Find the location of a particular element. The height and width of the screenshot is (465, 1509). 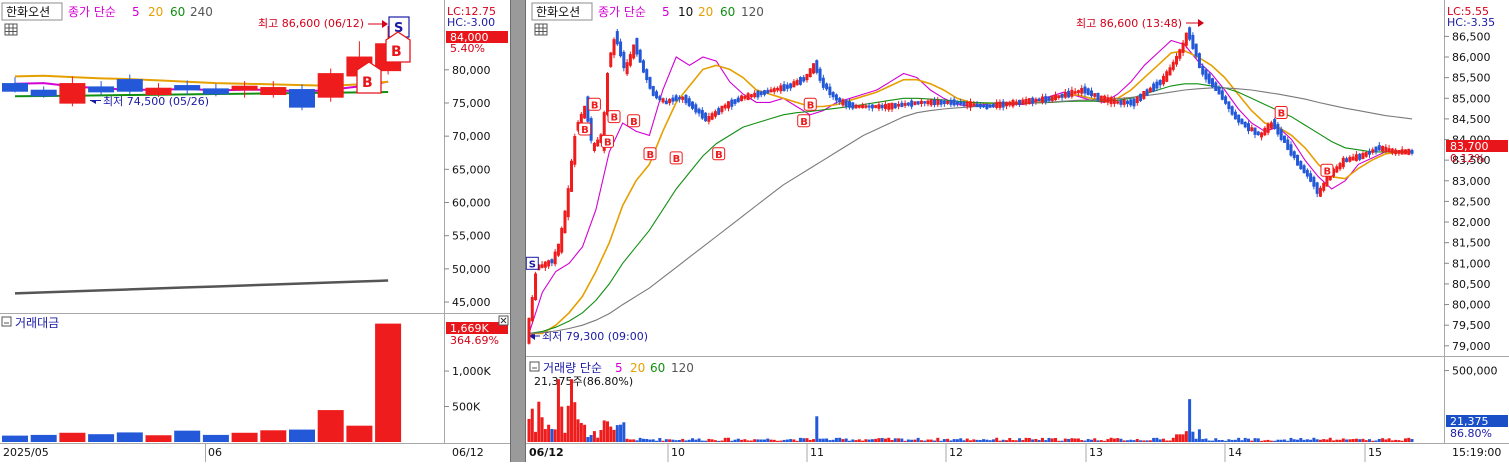

volume-ma-p2: 20 is located at coordinates (637, 368).